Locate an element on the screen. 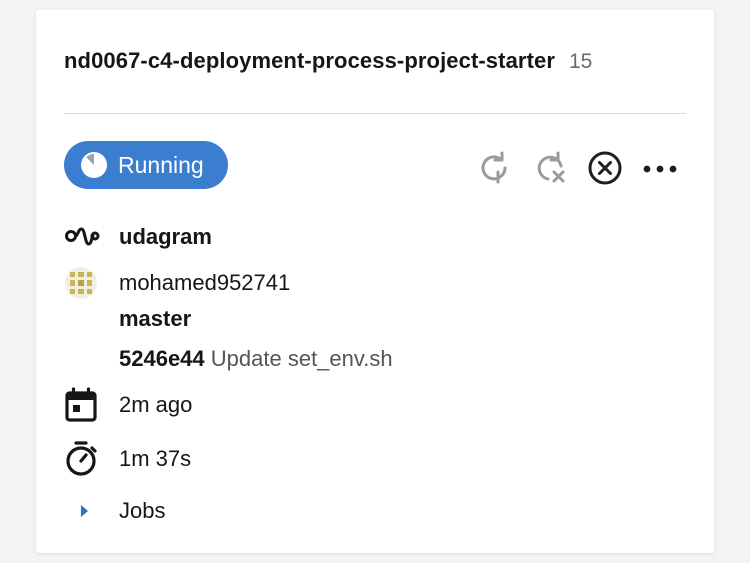 The width and height of the screenshot is (750, 563). rerun-failed-icon is located at coordinates (550, 170).